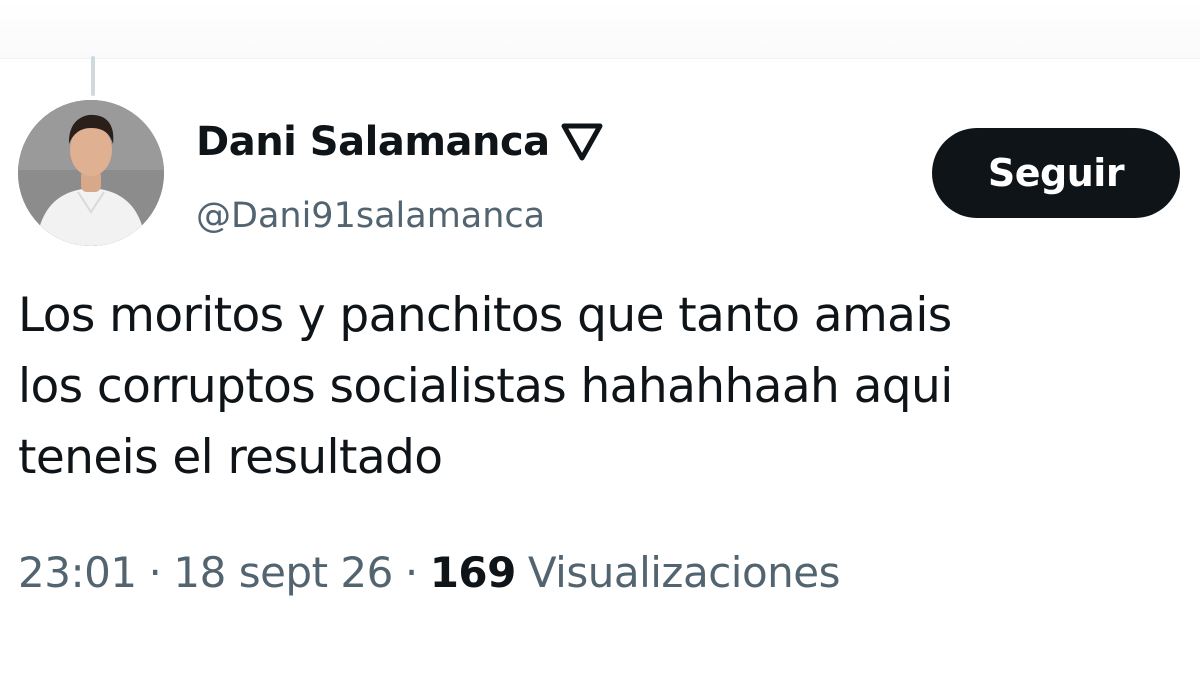 The height and width of the screenshot is (675, 1200). I want to click on author-name-row: Dani Salamanca, so click(400, 142).